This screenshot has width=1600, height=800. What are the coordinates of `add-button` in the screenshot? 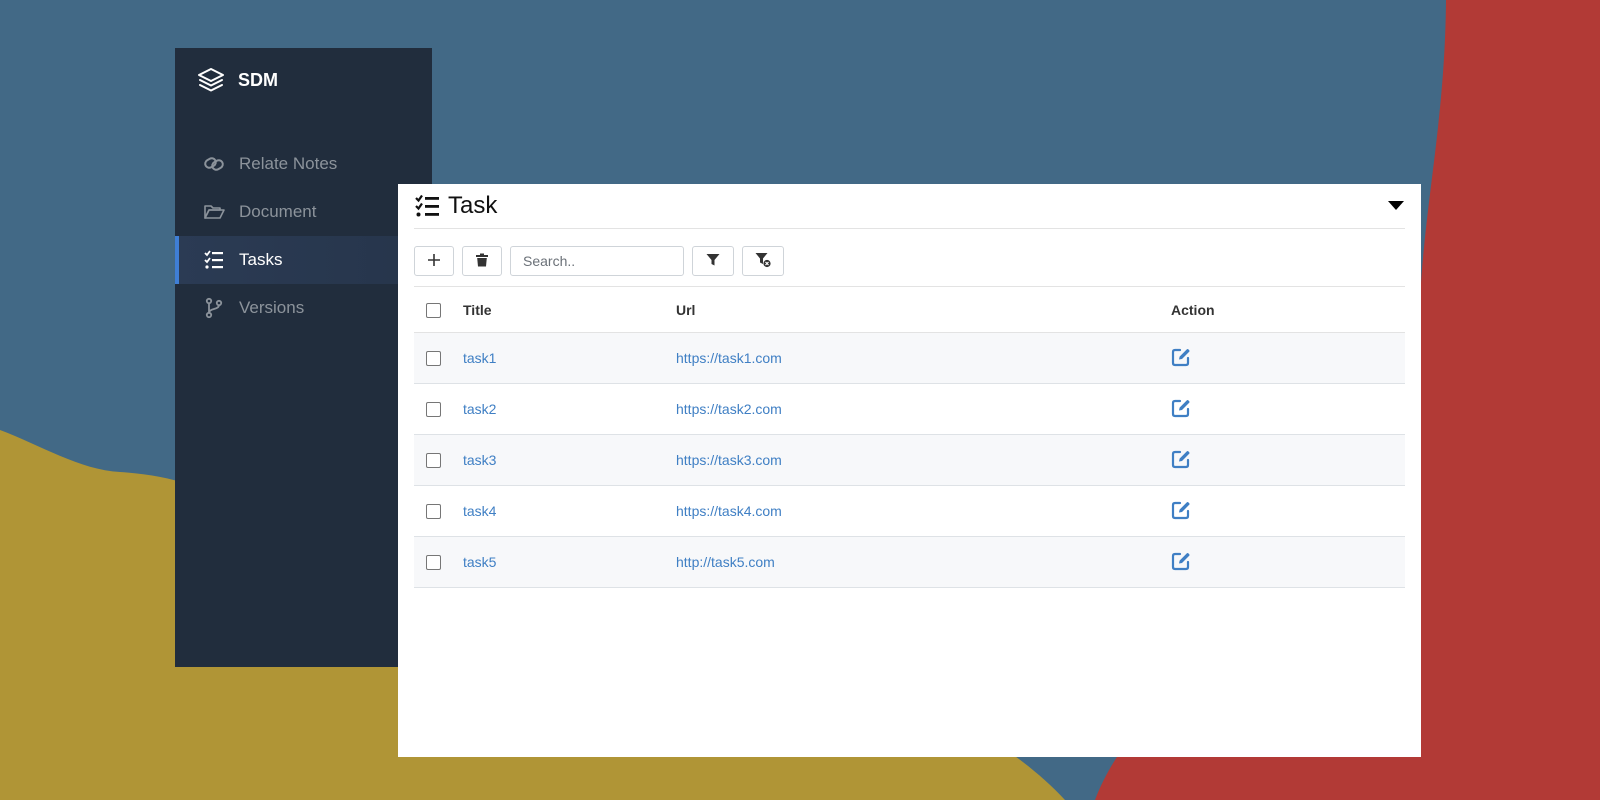 It's located at (434, 261).